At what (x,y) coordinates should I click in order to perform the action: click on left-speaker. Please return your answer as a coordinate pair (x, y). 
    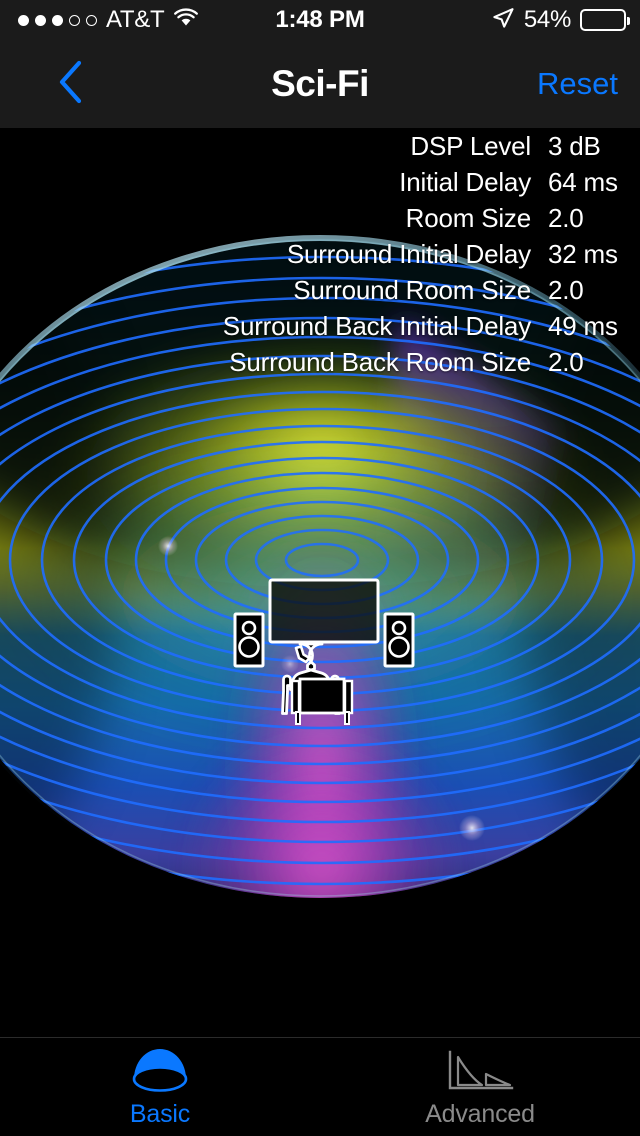
    Looking at the image, I should click on (249, 640).